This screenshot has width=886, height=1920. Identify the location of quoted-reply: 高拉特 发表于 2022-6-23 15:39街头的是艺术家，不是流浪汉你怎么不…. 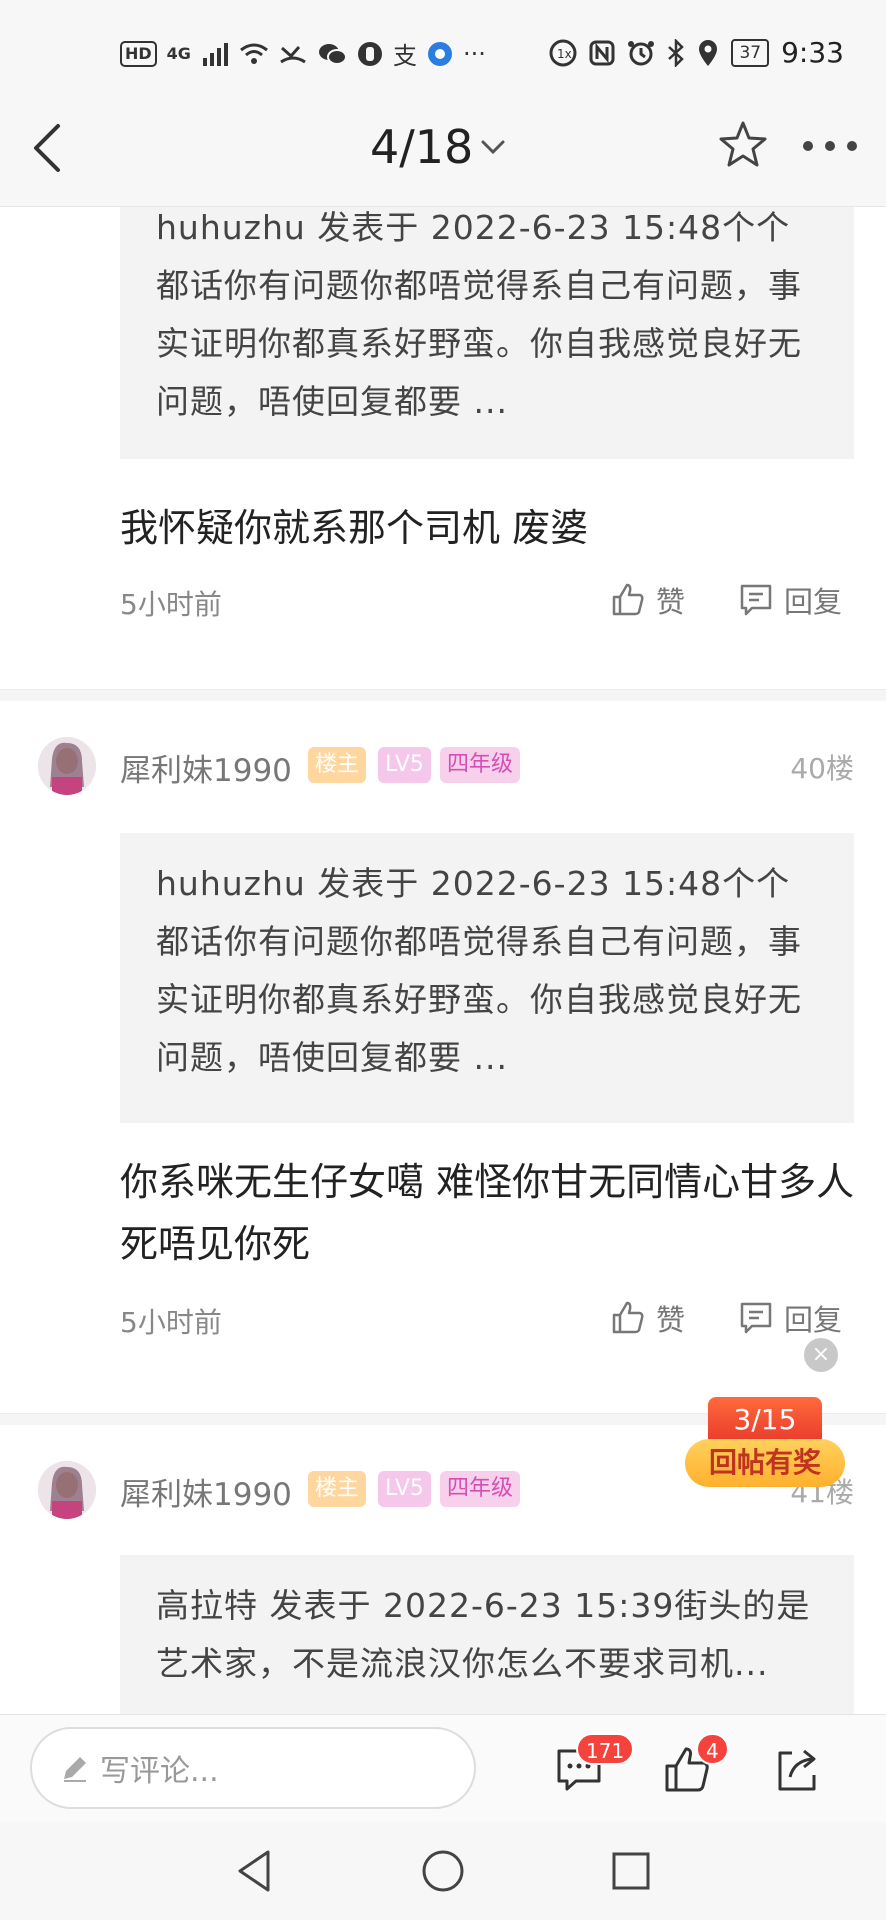
(487, 1634).